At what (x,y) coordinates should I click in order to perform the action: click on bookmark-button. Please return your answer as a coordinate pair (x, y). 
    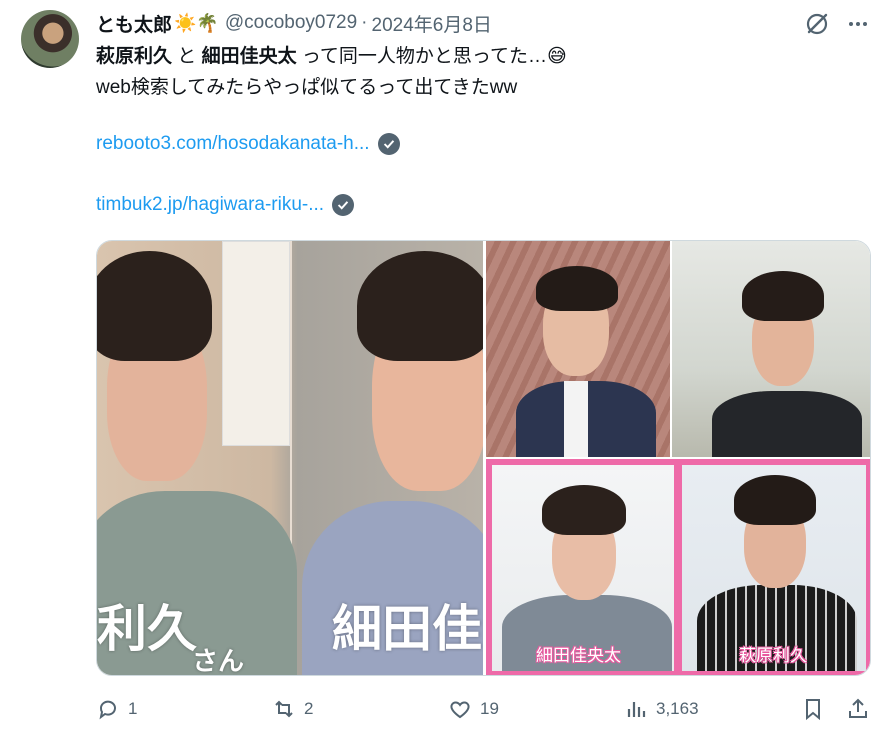
    Looking at the image, I should click on (817, 709).